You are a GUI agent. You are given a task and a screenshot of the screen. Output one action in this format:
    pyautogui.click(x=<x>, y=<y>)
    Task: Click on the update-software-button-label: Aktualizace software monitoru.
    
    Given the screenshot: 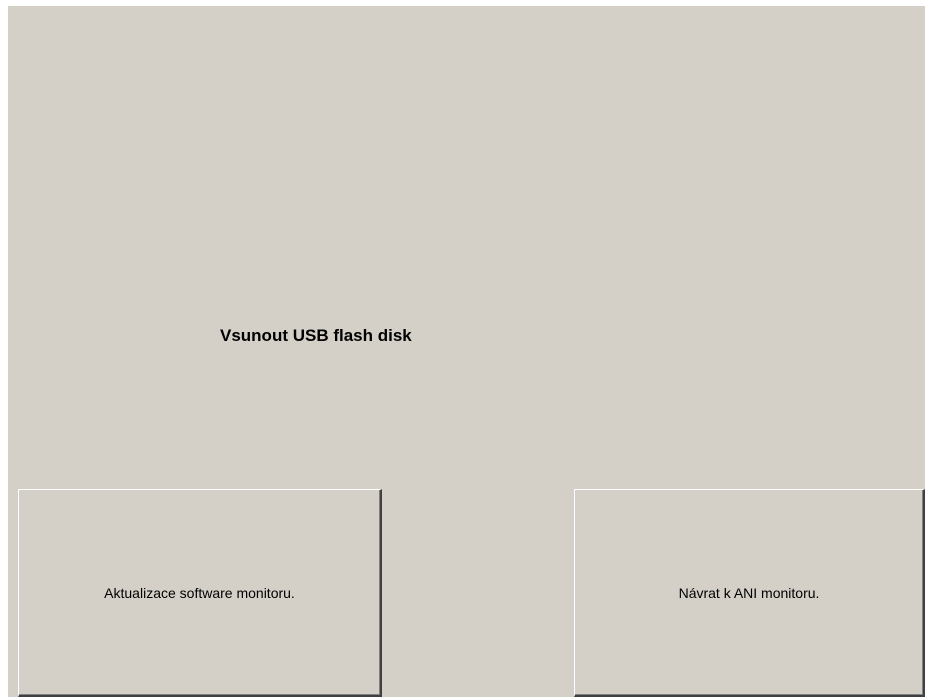 What is the action you would take?
    pyautogui.click(x=199, y=592)
    